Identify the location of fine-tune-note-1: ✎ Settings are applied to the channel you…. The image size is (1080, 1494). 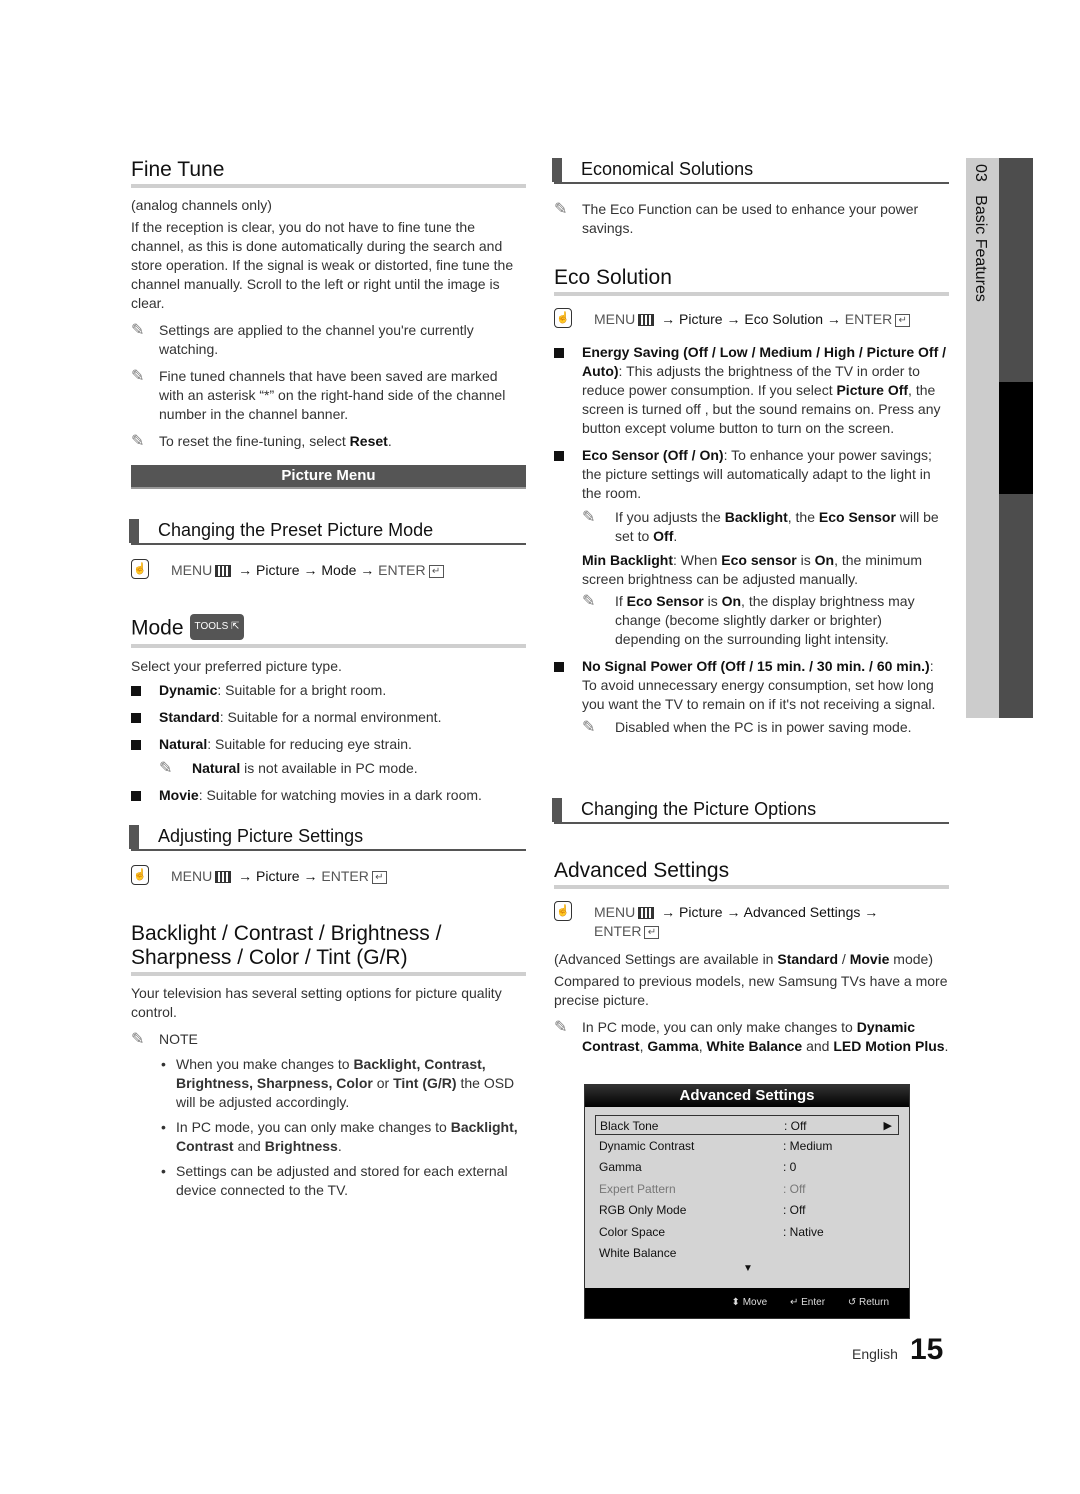
(302, 339).